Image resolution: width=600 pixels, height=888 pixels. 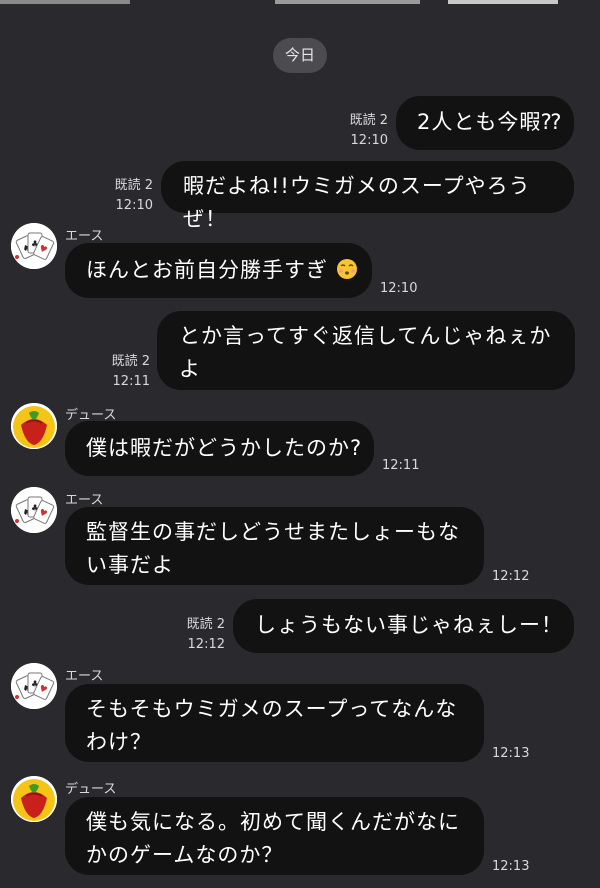 What do you see at coordinates (130, 371) in the screenshot?
I see `read-receipt: 既読 2 12:11` at bounding box center [130, 371].